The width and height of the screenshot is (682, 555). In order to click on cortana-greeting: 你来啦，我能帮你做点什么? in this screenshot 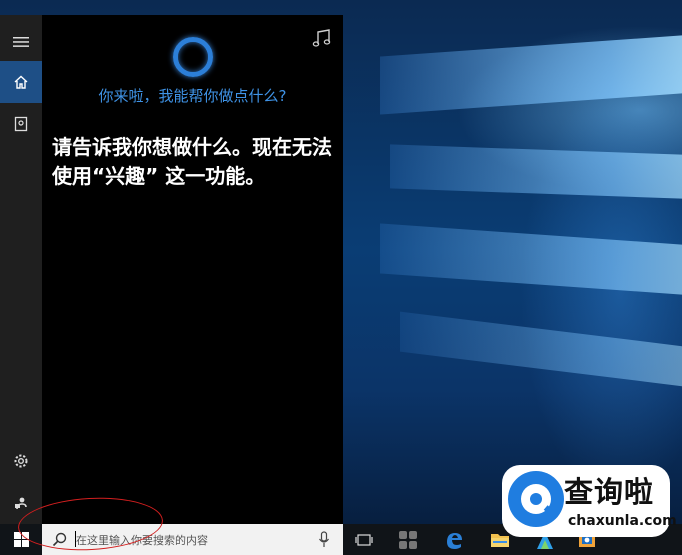, I will do `click(192, 96)`.